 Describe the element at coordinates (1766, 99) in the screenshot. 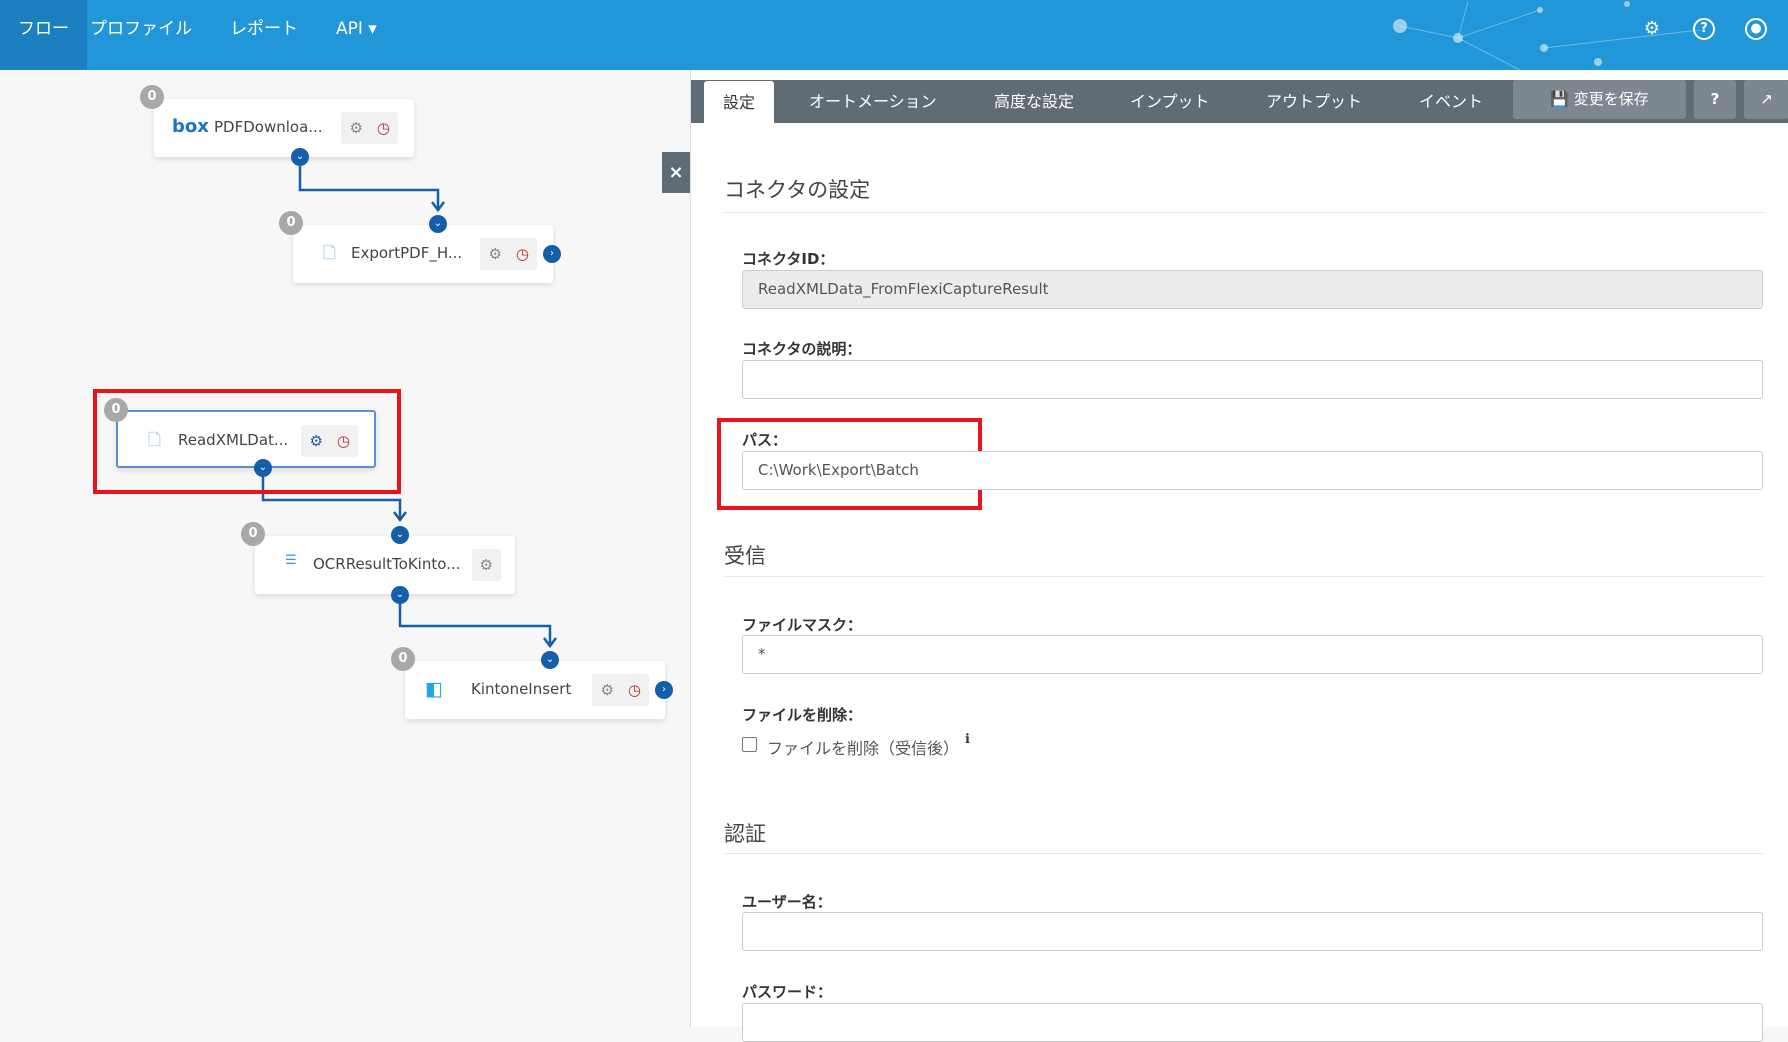

I see `popout-button: ↗` at that location.